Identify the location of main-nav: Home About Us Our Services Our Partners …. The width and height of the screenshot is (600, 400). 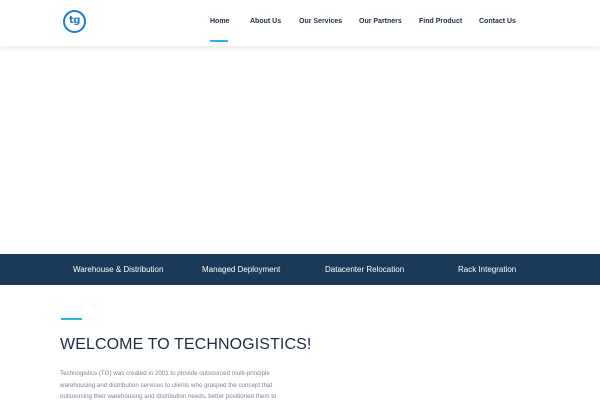
(300, 23).